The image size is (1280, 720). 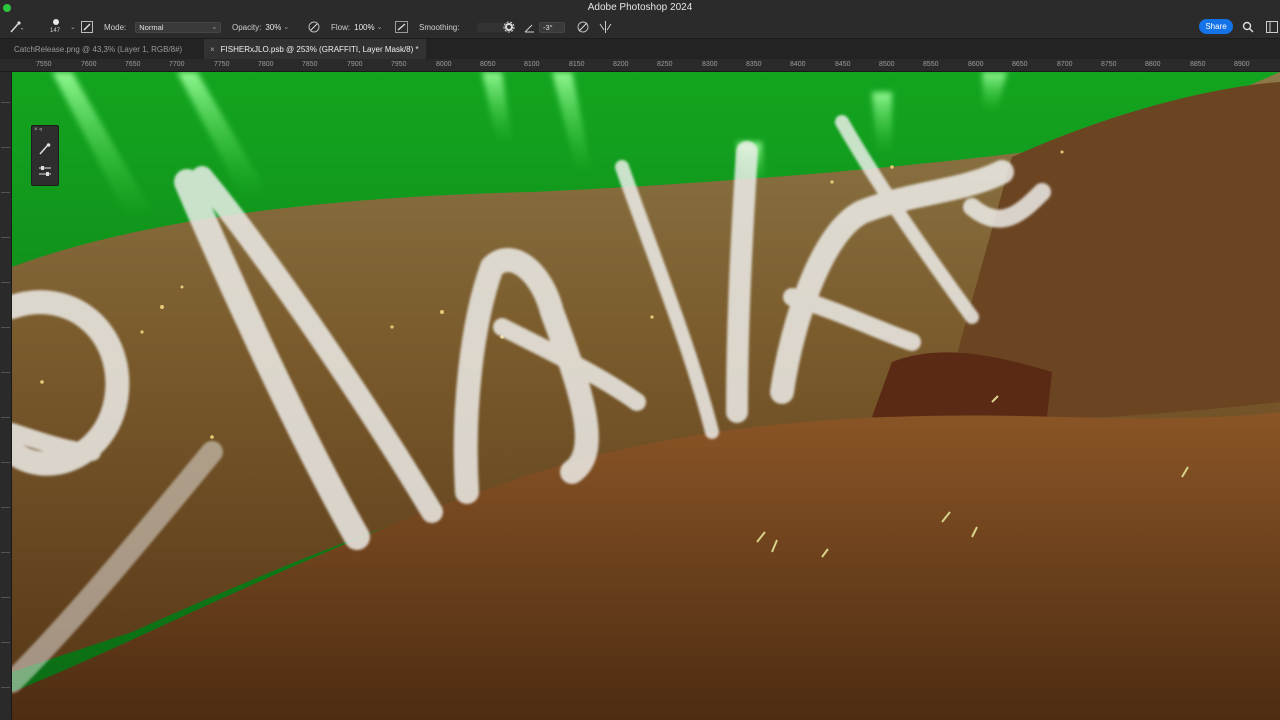 I want to click on ruler-tick-label: 8100, so click(x=532, y=64).